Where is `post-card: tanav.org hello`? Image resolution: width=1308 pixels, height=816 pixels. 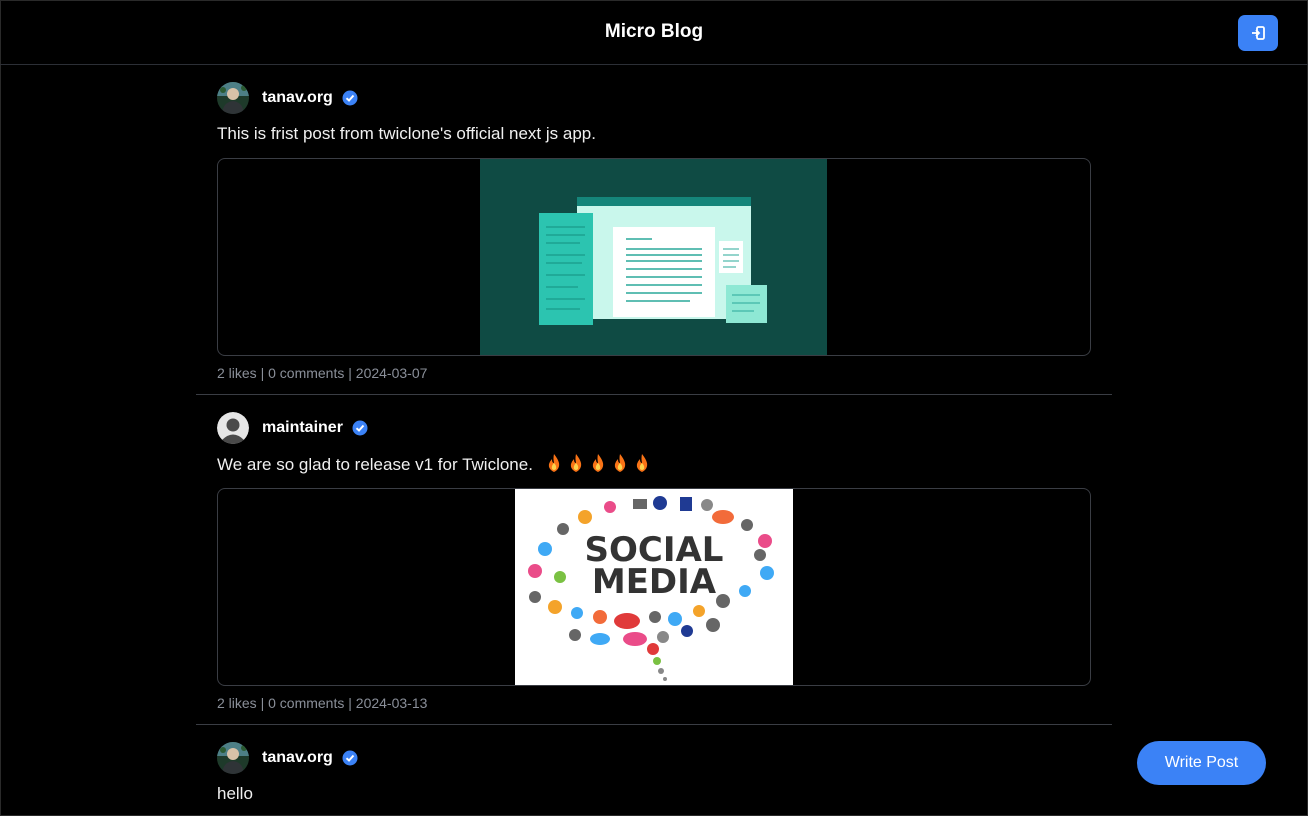
post-card: tanav.org hello is located at coordinates (654, 766).